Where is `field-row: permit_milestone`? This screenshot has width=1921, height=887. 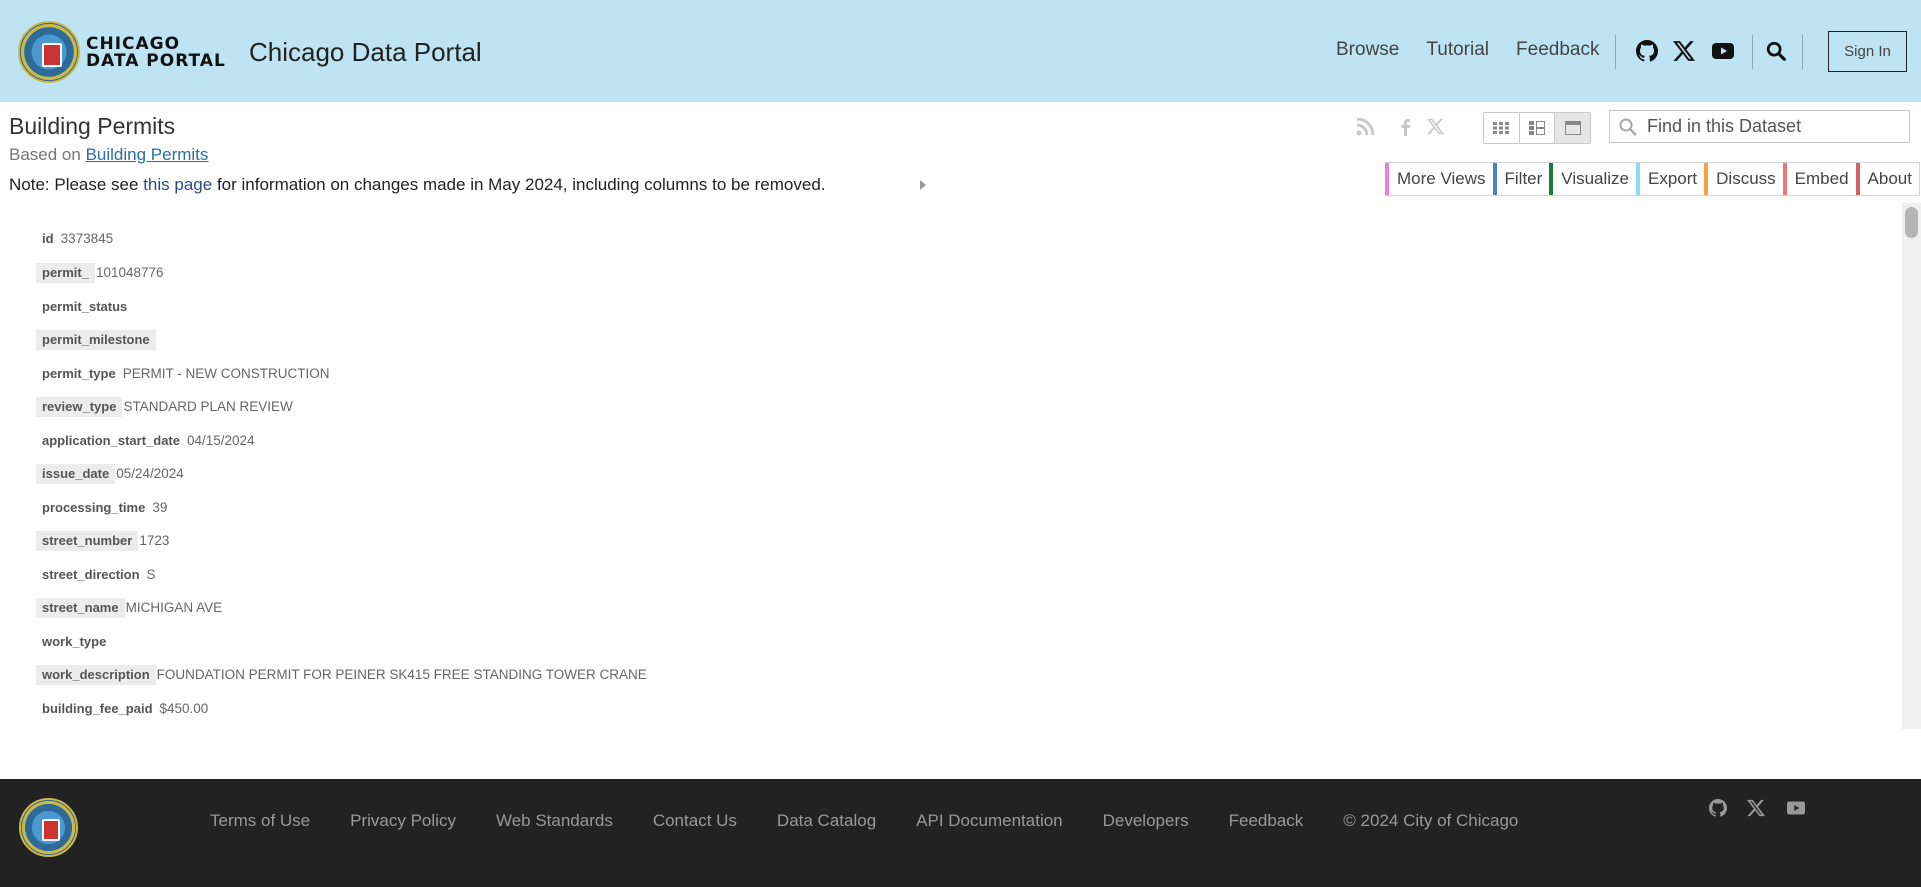
field-row: permit_milestone is located at coordinates (96, 340).